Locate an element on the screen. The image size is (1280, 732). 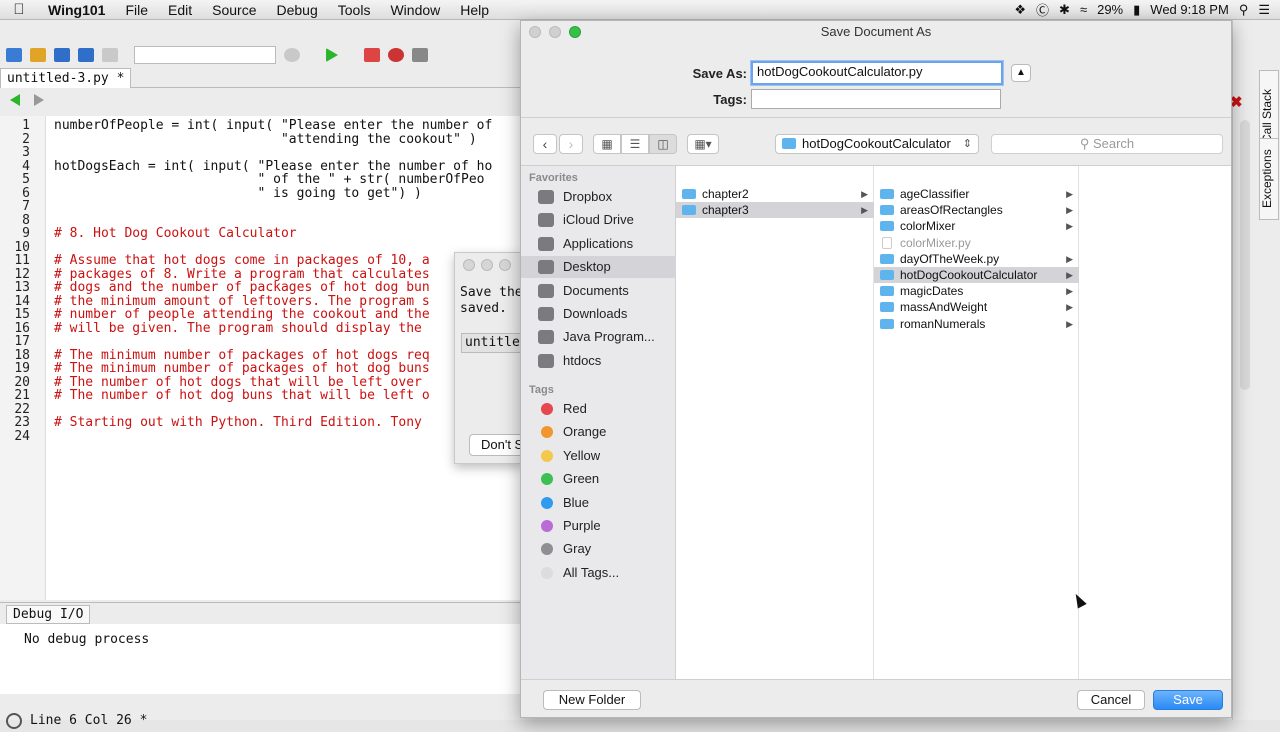
tag-label: Green is located at coordinates (581, 479).